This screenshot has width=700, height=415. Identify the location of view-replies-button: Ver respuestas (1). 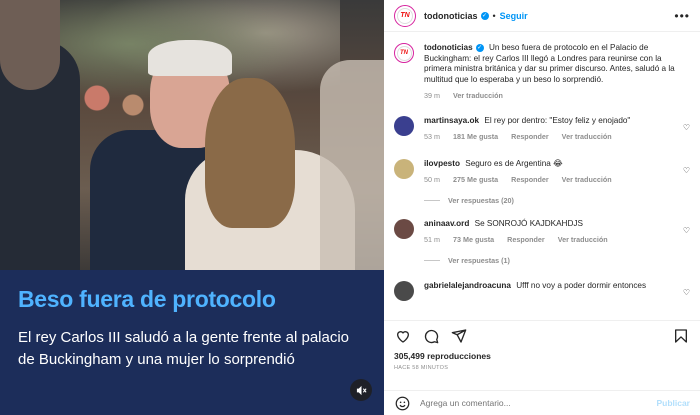
(557, 260).